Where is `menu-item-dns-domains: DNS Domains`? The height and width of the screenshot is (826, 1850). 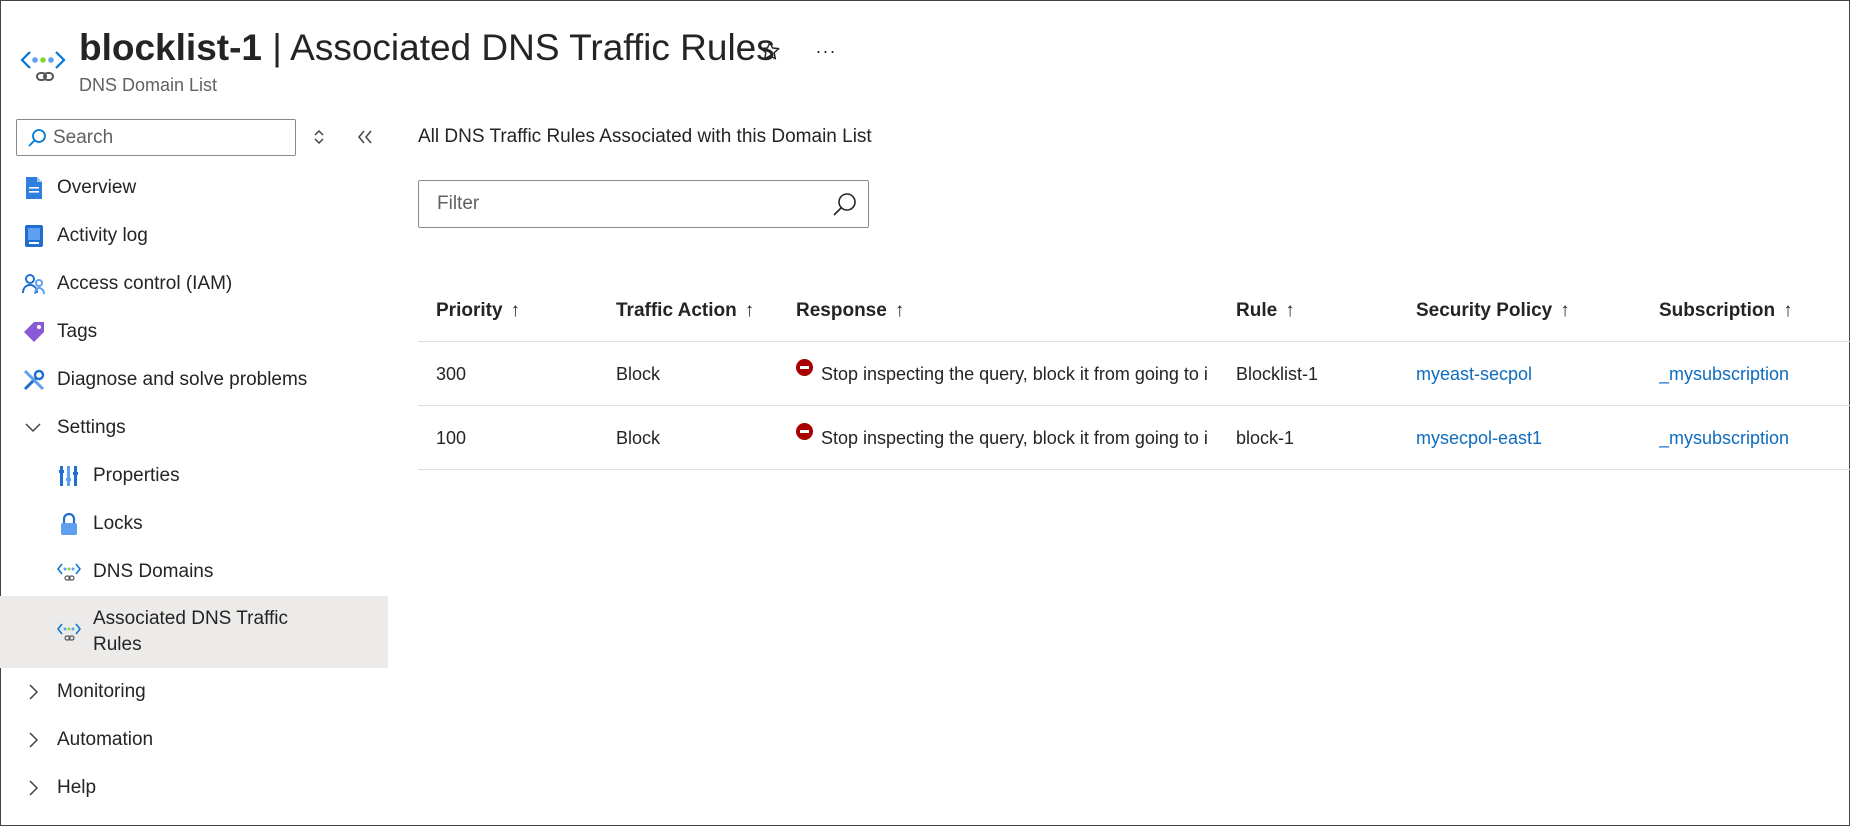
menu-item-dns-domains: DNS Domains is located at coordinates (194, 572).